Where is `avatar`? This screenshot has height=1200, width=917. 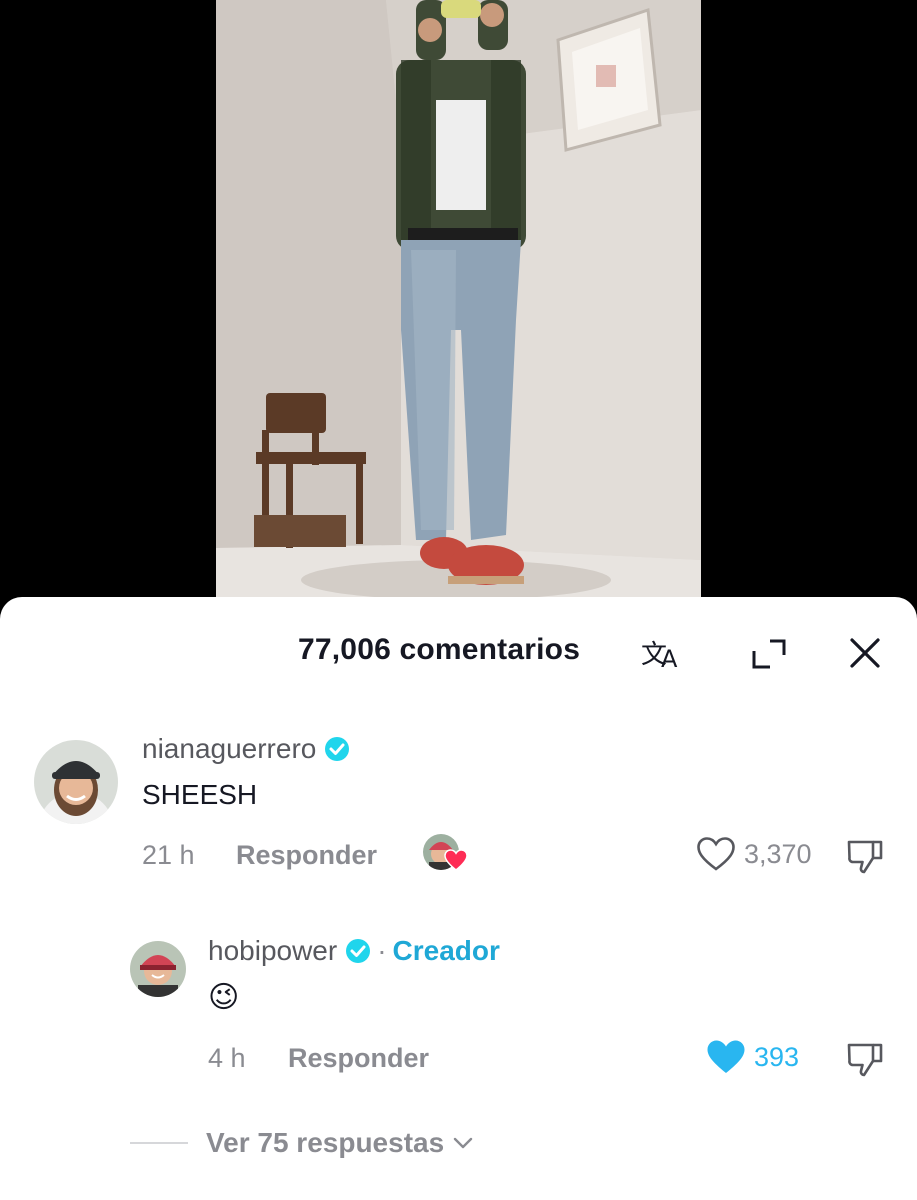
avatar is located at coordinates (158, 969).